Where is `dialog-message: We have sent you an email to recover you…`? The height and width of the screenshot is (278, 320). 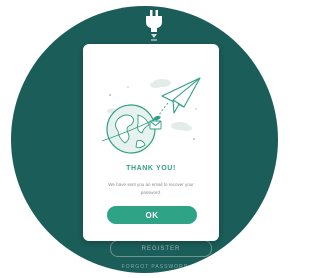 dialog-message: We have sent you an email to recover you… is located at coordinates (151, 188).